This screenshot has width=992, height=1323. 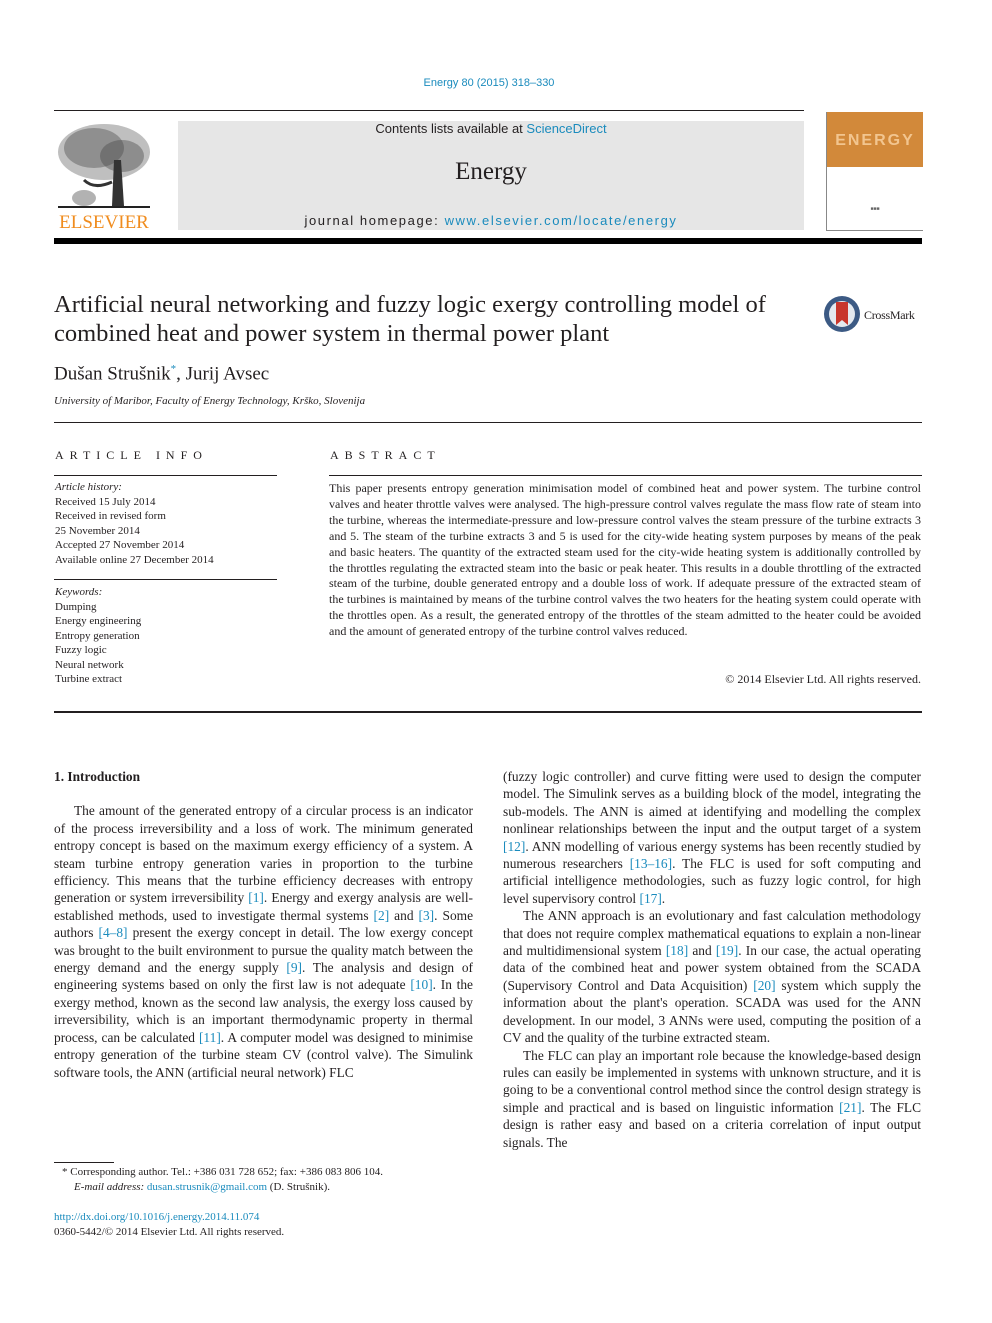 I want to click on citation-link: [19], so click(x=727, y=950).